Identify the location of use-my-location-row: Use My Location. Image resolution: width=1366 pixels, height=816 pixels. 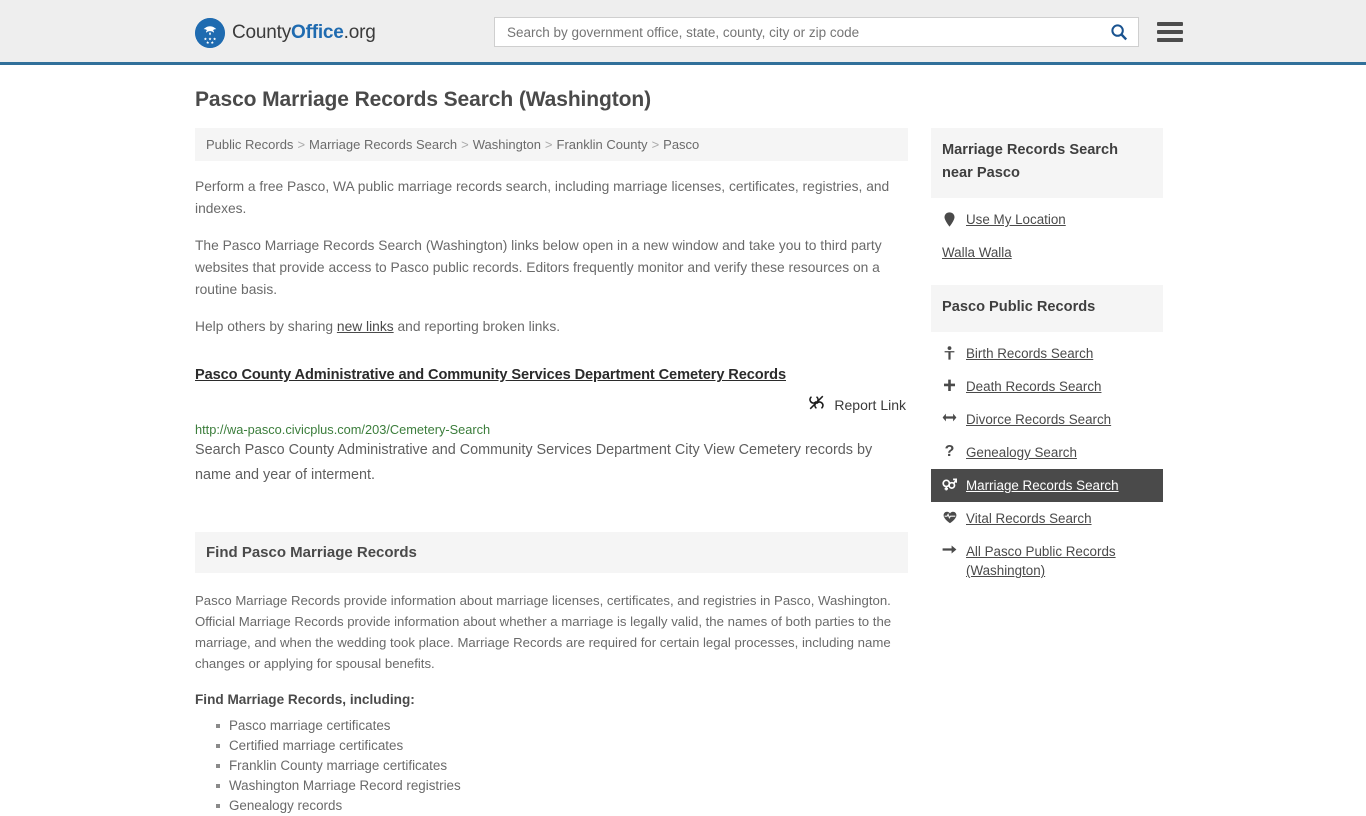
(1047, 219).